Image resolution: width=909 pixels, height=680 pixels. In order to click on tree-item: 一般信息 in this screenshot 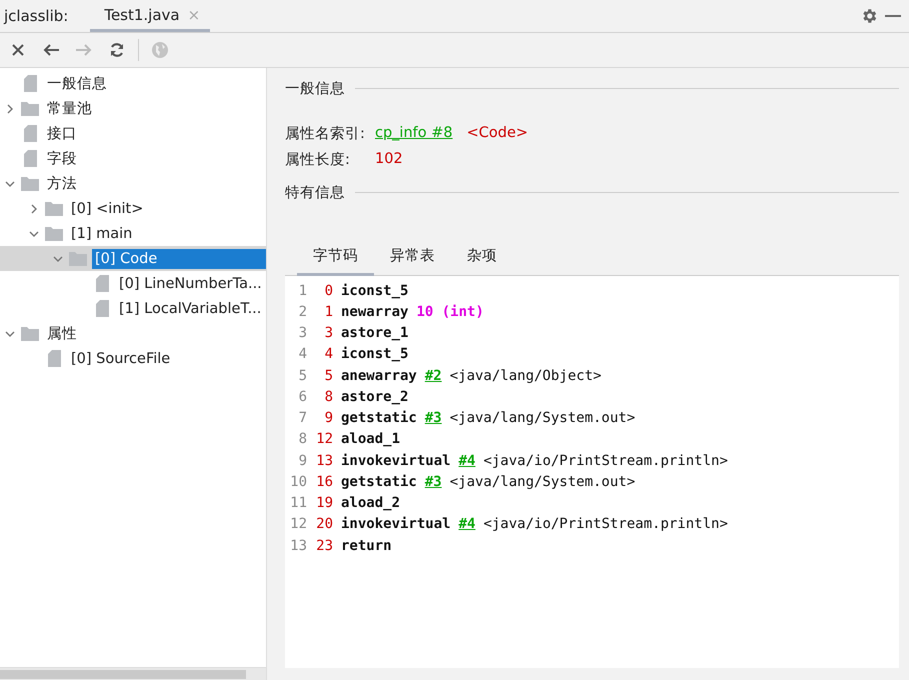, I will do `click(155, 83)`.